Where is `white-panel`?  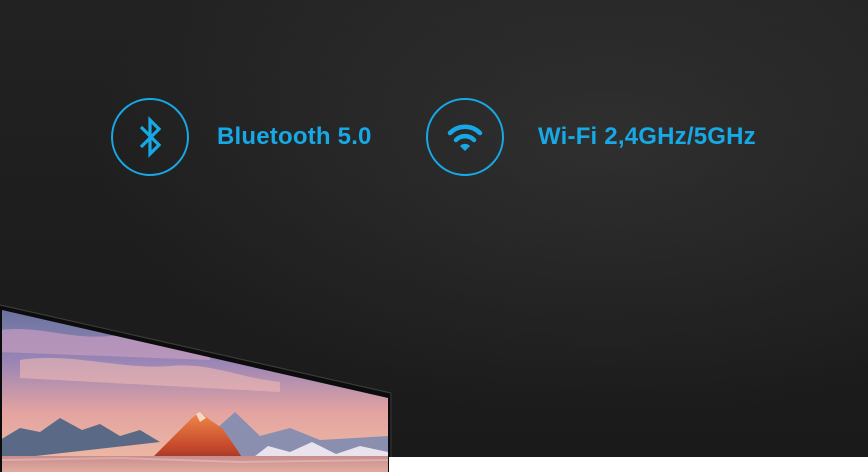
white-panel is located at coordinates (628, 464).